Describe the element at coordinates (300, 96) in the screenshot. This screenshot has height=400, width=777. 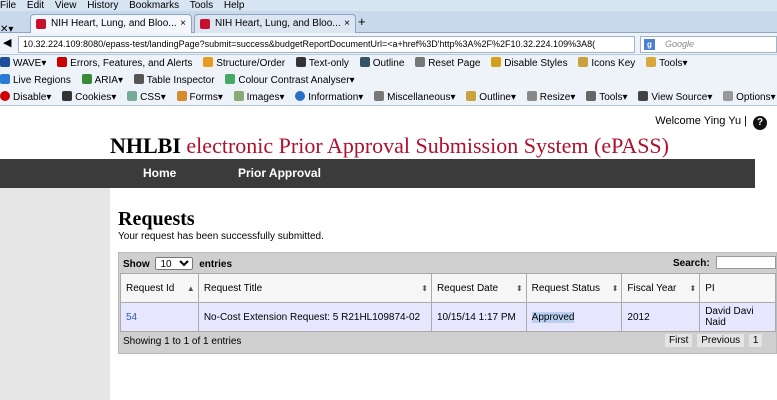
I see `info-icon` at that location.